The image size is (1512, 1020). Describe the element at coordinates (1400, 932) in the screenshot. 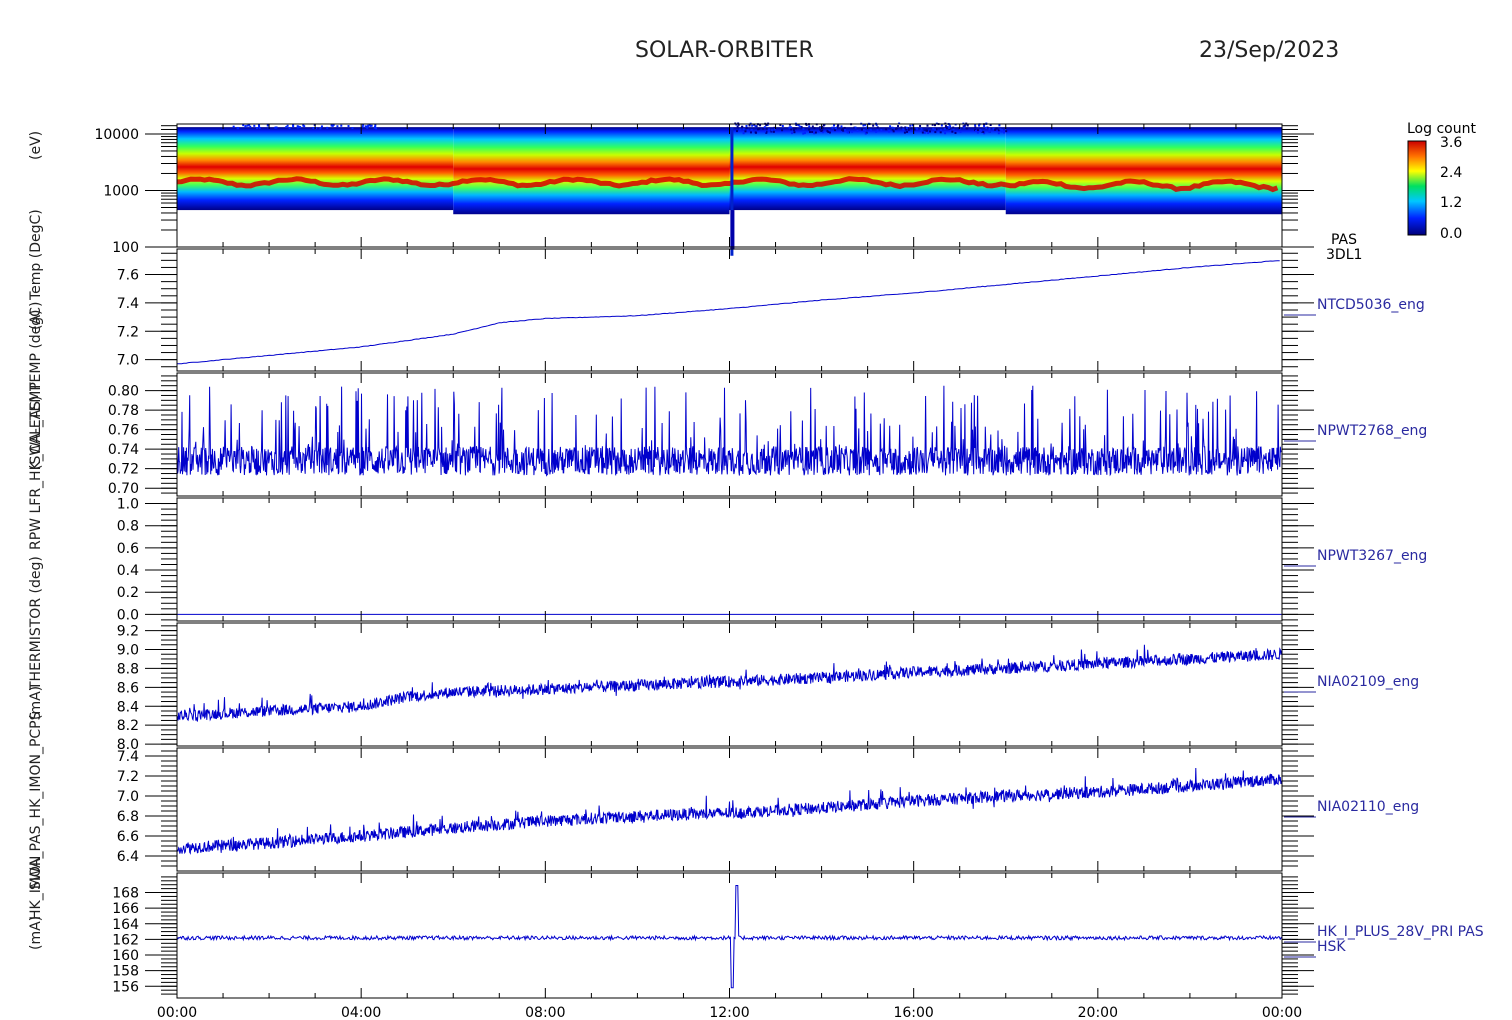

I see `series-label: HK_I_PLUS_28V_PRI PAS` at that location.